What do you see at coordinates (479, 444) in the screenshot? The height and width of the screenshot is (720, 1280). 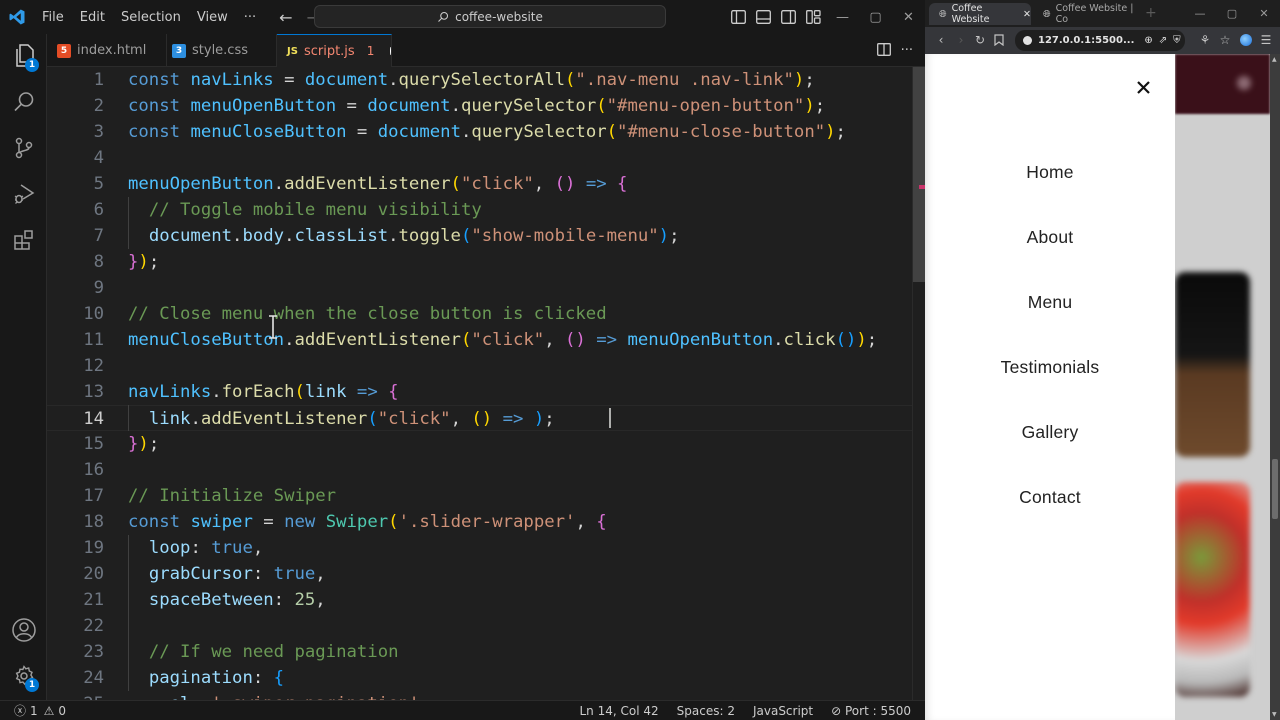 I see `code-line: 15});` at bounding box center [479, 444].